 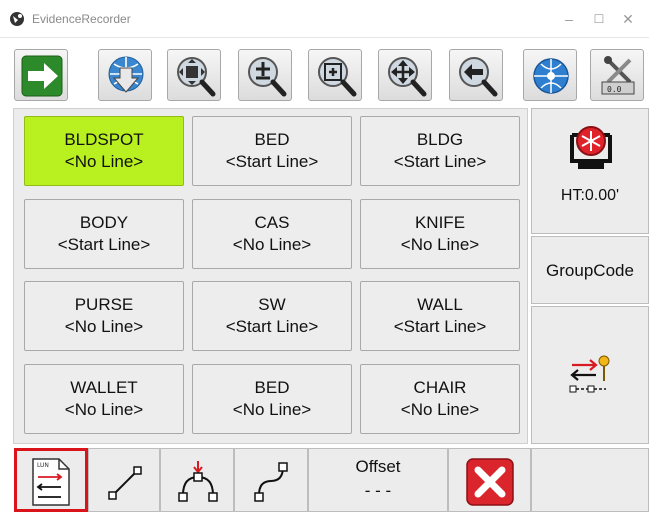 I want to click on settings-button: 0.0, so click(x=617, y=75).